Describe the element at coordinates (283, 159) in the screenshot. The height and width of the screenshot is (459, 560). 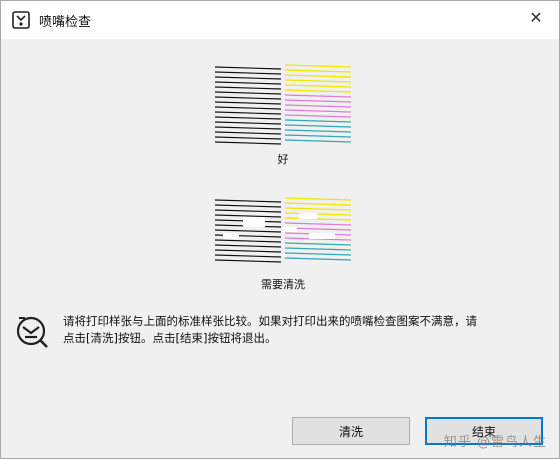
I see `good-pattern-caption: 好` at that location.